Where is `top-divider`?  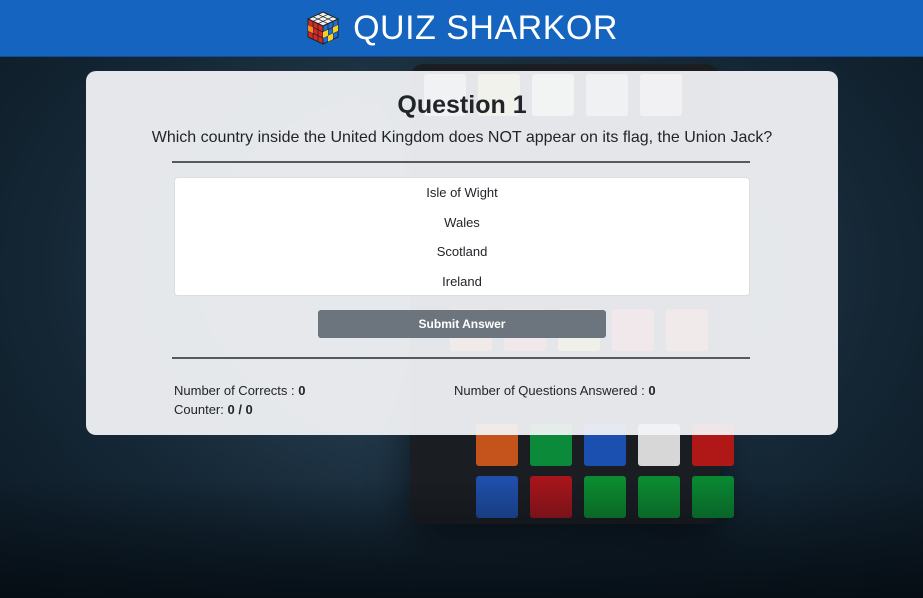
top-divider is located at coordinates (461, 162).